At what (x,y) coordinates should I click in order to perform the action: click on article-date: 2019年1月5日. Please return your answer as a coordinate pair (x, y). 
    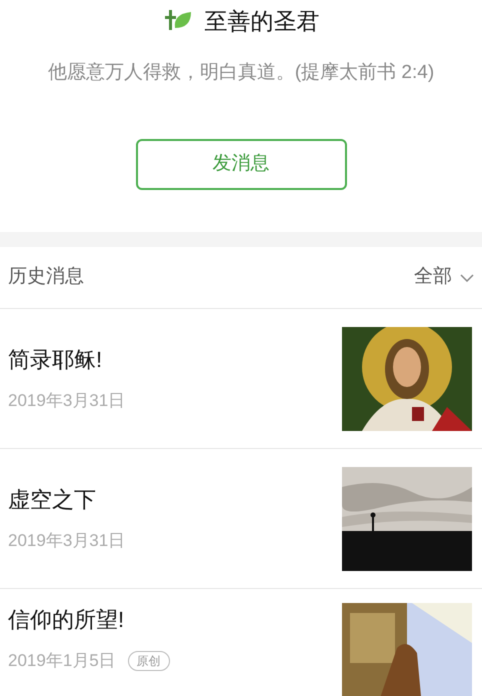
    Looking at the image, I should click on (62, 661).